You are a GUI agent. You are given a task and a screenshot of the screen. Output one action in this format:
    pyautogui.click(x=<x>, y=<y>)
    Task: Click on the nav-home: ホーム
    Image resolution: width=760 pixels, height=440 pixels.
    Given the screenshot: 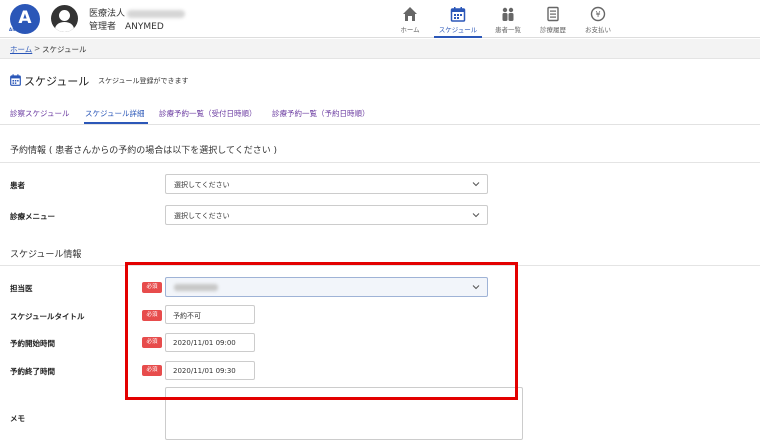 What is the action you would take?
    pyautogui.click(x=410, y=19)
    